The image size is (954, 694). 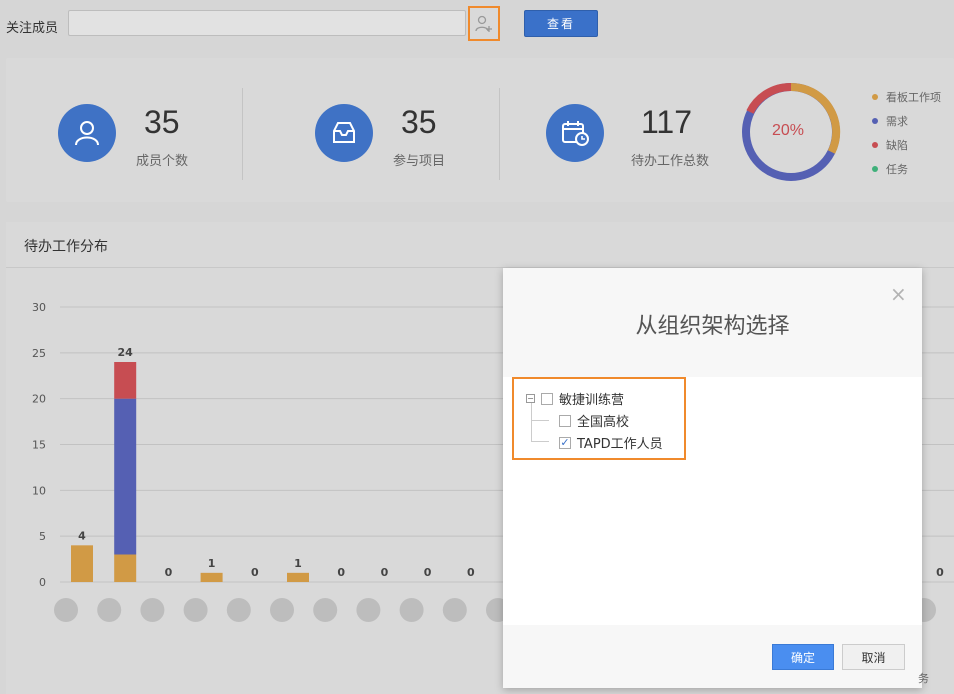 I want to click on donut-center-label: 20%, so click(x=788, y=130).